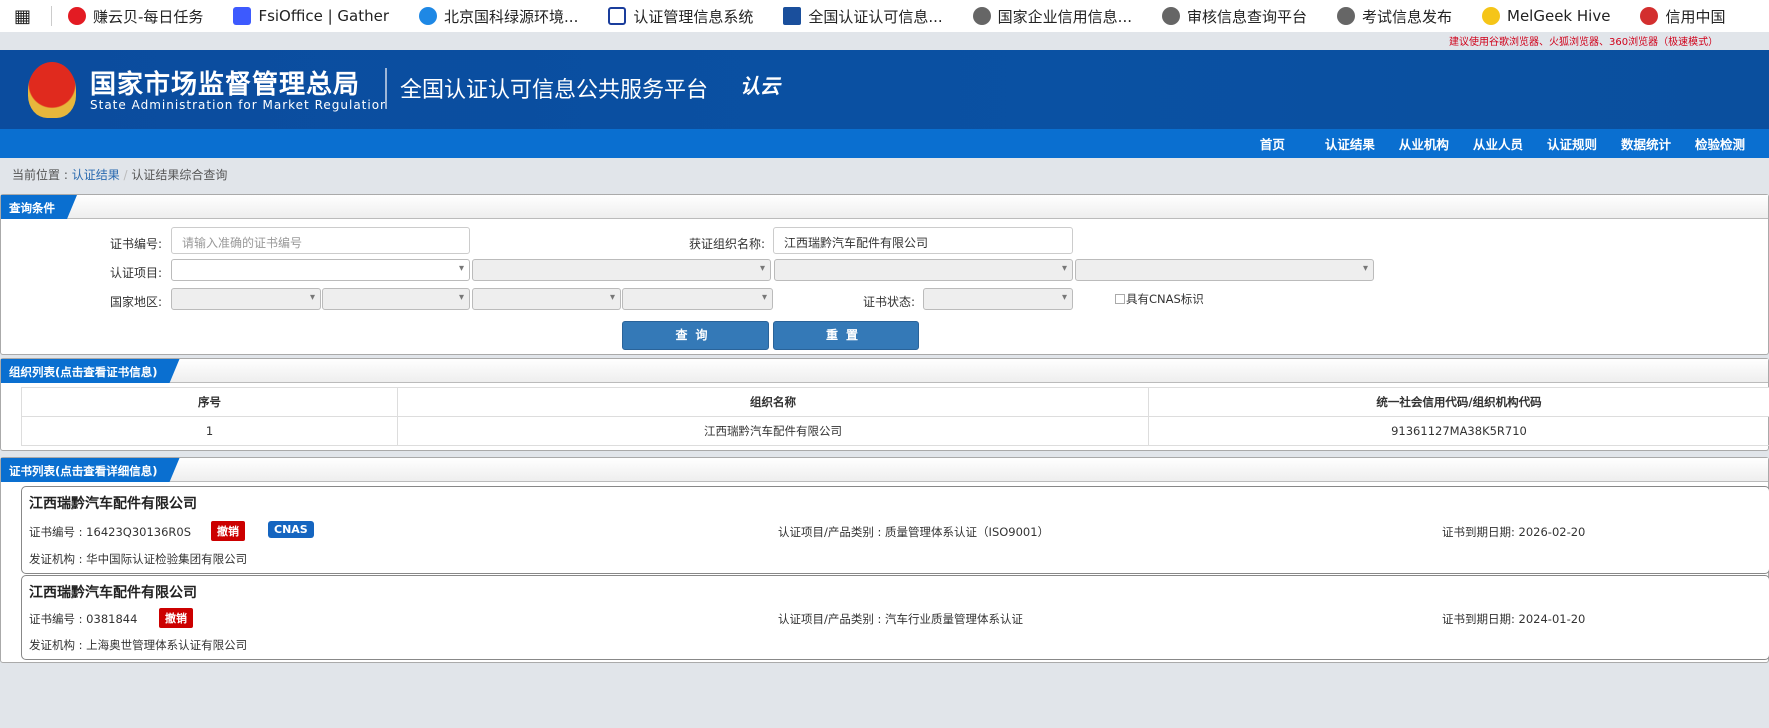  What do you see at coordinates (884, 371) in the screenshot?
I see `panel-header: 组织列表(点击查看证书信息)` at bounding box center [884, 371].